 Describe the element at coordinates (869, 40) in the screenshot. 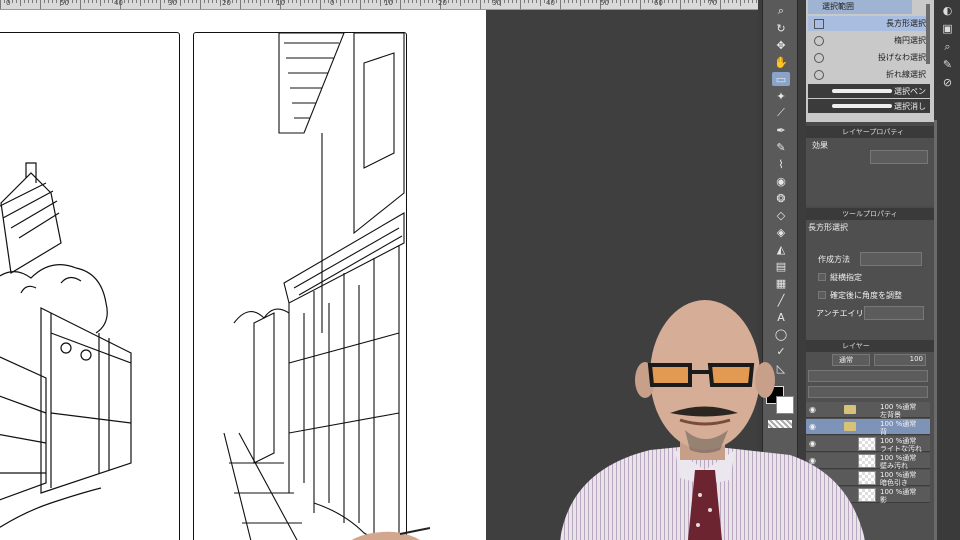

I see `subtool-ellipse-select: 楕円選択` at that location.